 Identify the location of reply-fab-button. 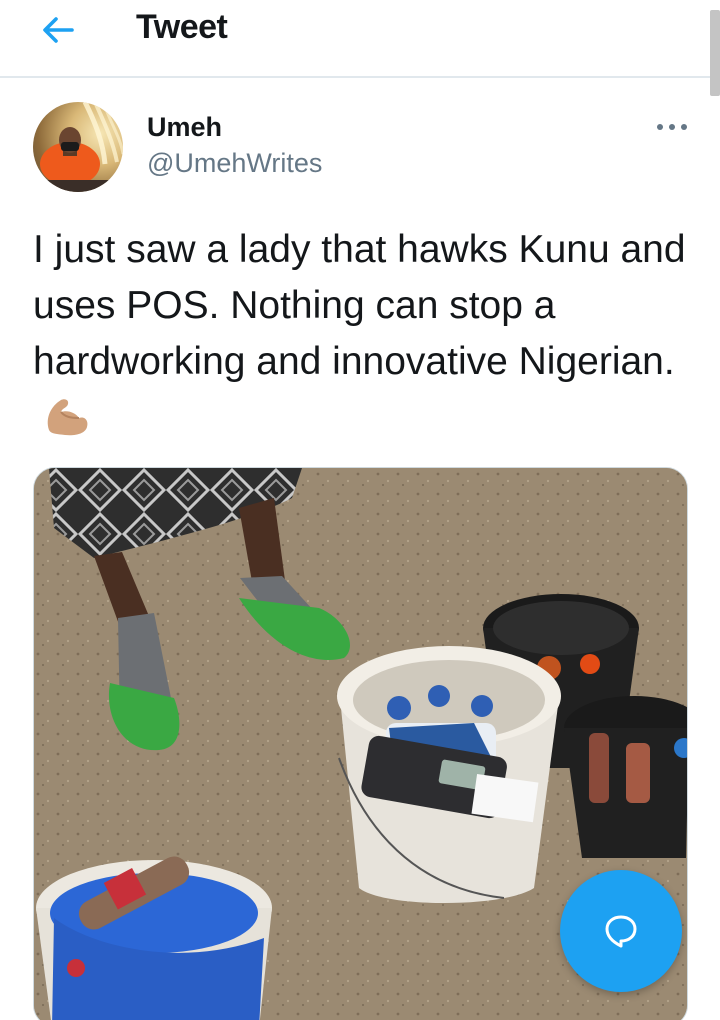
(621, 931).